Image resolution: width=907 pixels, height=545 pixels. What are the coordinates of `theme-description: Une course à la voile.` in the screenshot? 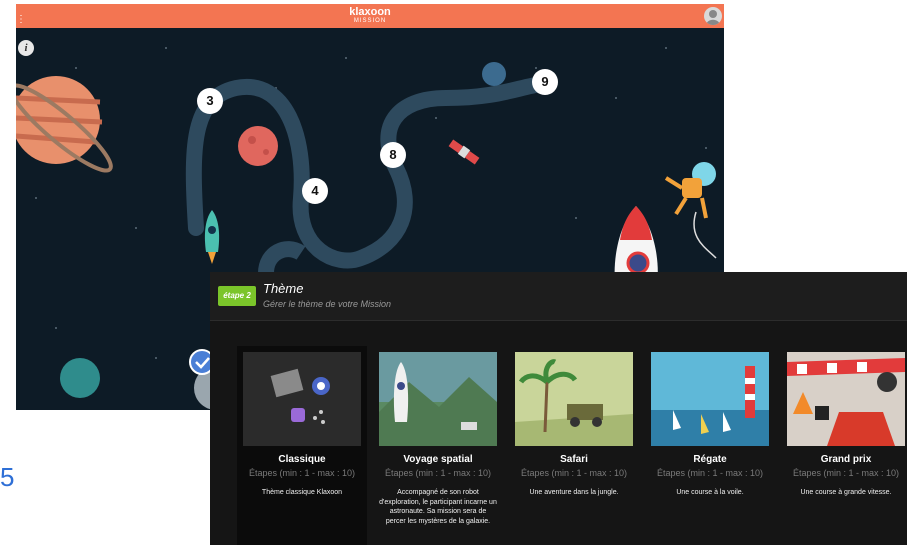 It's located at (710, 492).